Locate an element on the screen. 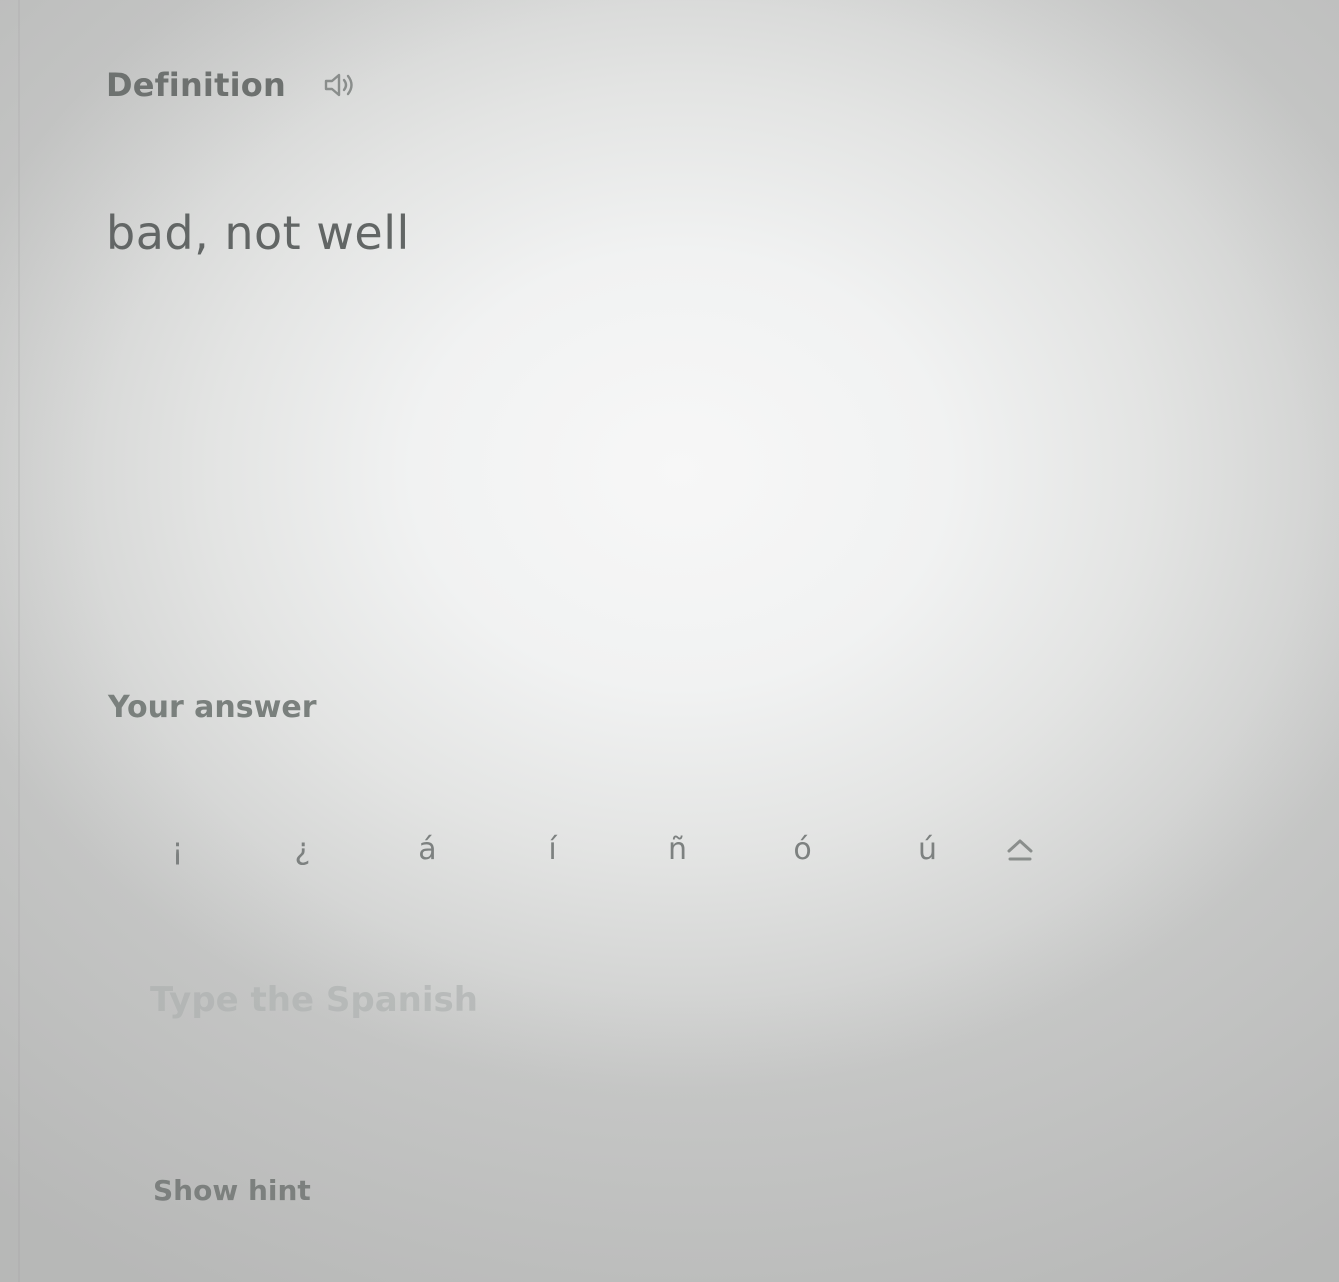 The height and width of the screenshot is (1282, 1339). accent-key-o-acute: ó is located at coordinates (802, 849).